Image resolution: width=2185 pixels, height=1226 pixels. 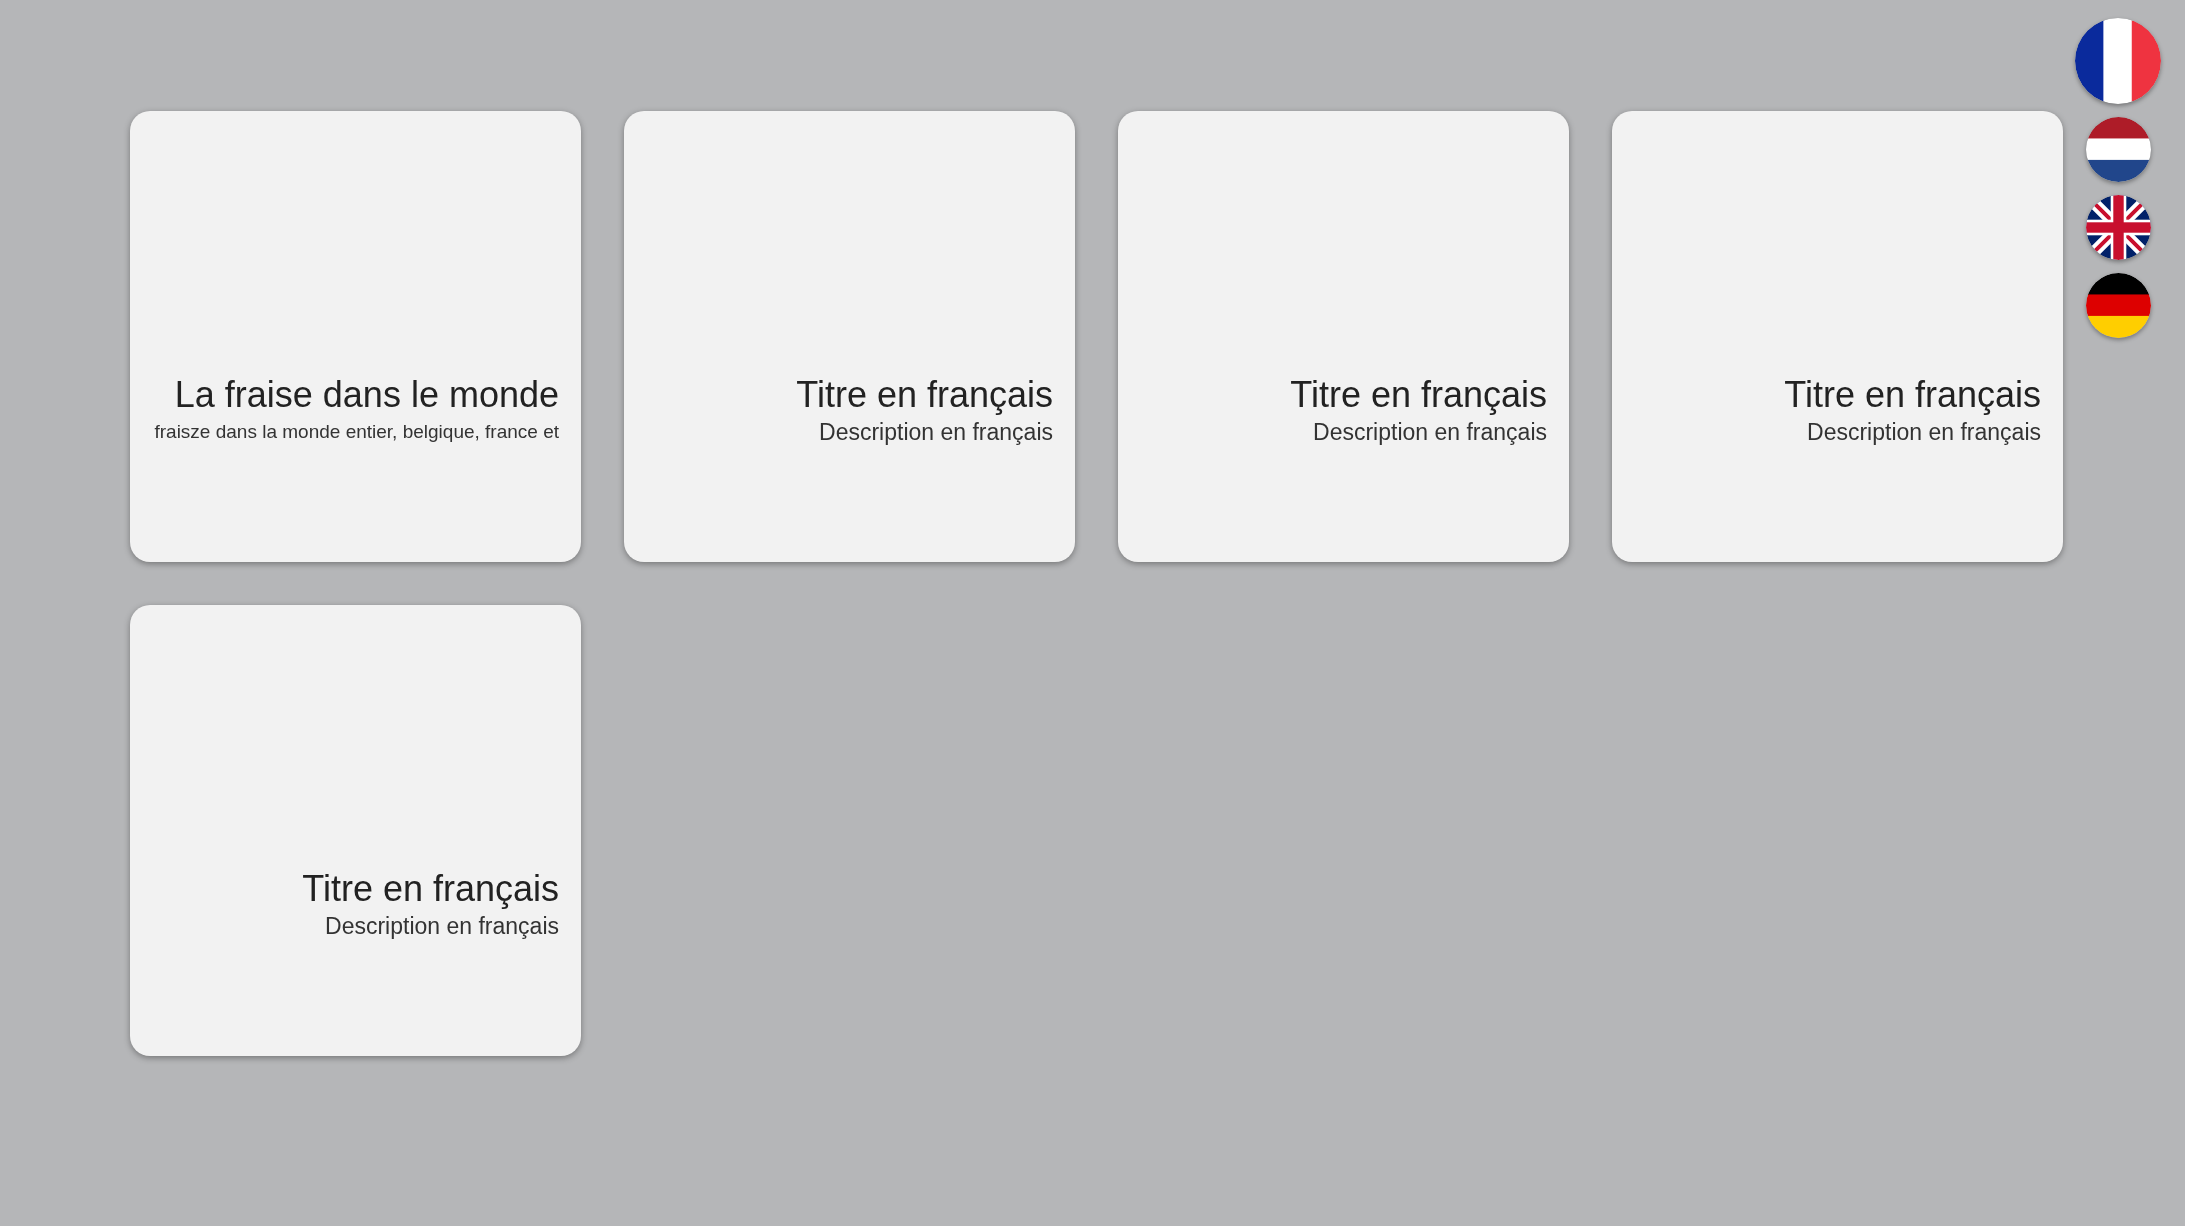 What do you see at coordinates (356, 432) in the screenshot?
I see `card-description: fraisze dans la monde entier, belgique, france et` at bounding box center [356, 432].